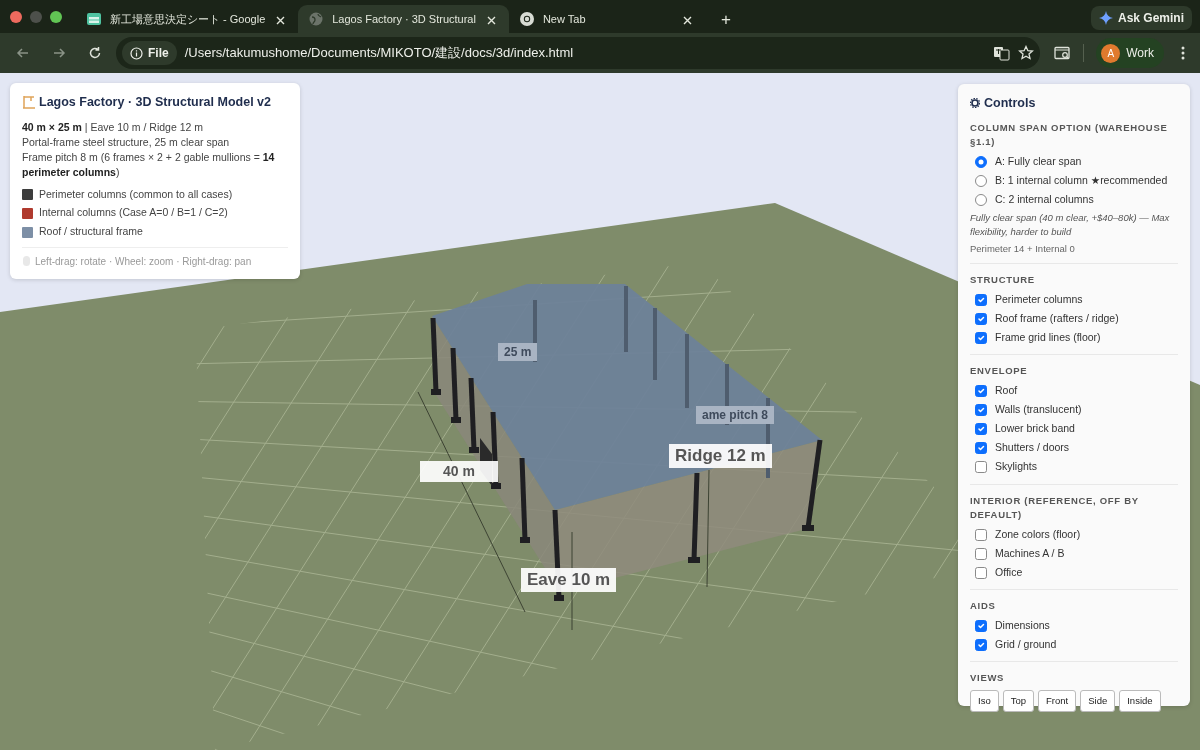 Image resolution: width=1200 pixels, height=750 pixels. Describe the element at coordinates (975, 103) in the screenshot. I see `settings-icon` at that location.